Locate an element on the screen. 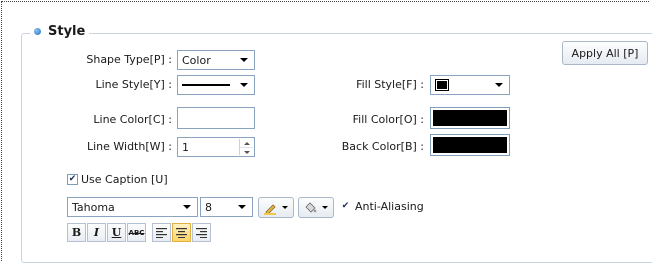 The image size is (652, 264). line-style-select is located at coordinates (216, 85).